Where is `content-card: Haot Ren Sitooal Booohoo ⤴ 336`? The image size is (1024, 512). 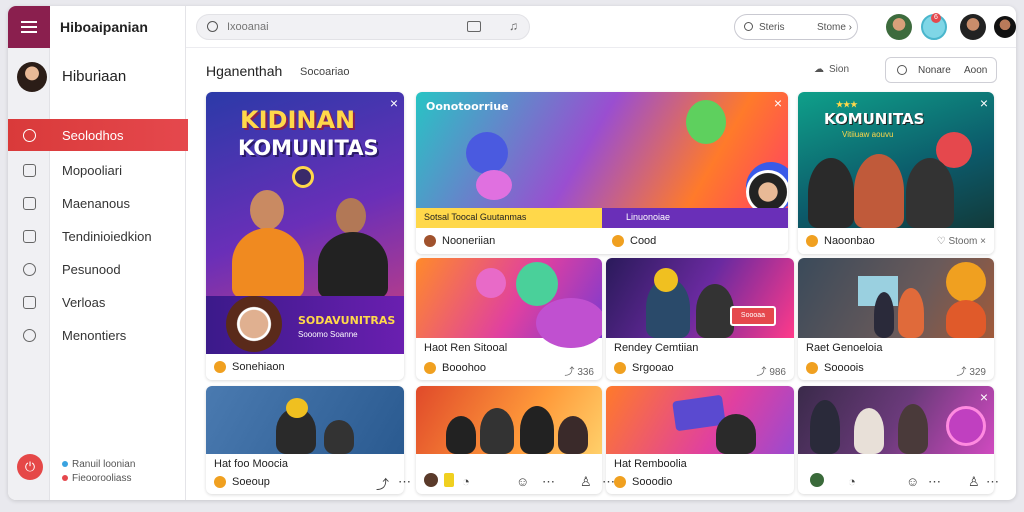 content-card: Haot Ren Sitooal Booohoo ⤴ 336 is located at coordinates (509, 319).